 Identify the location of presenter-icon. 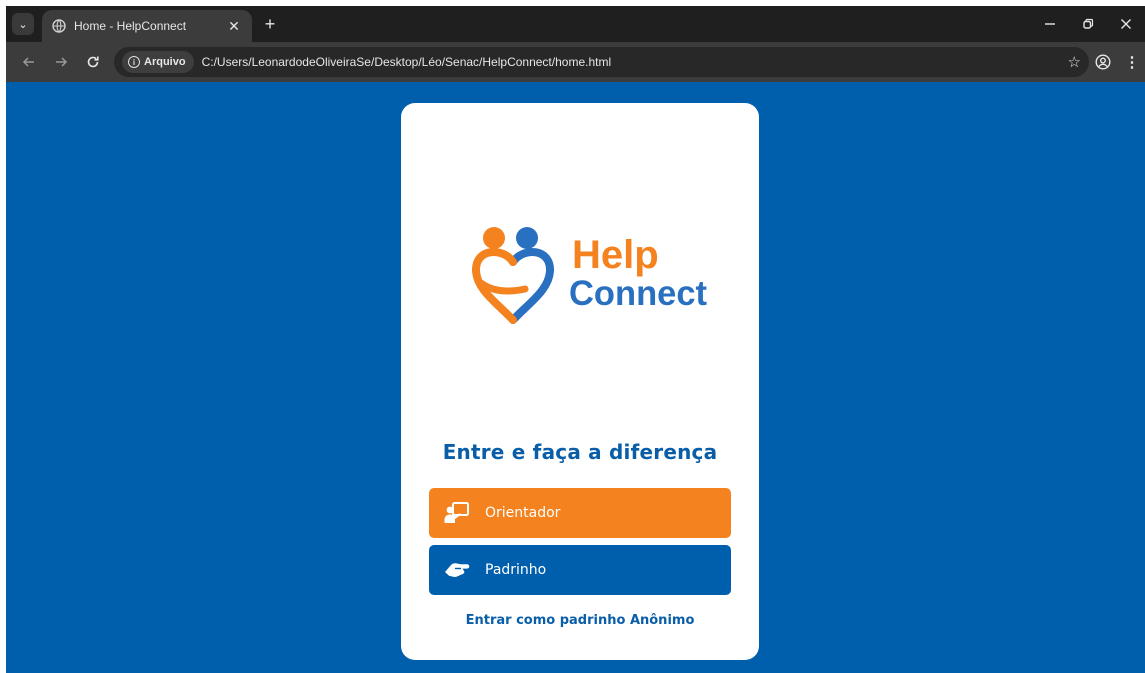
(457, 513).